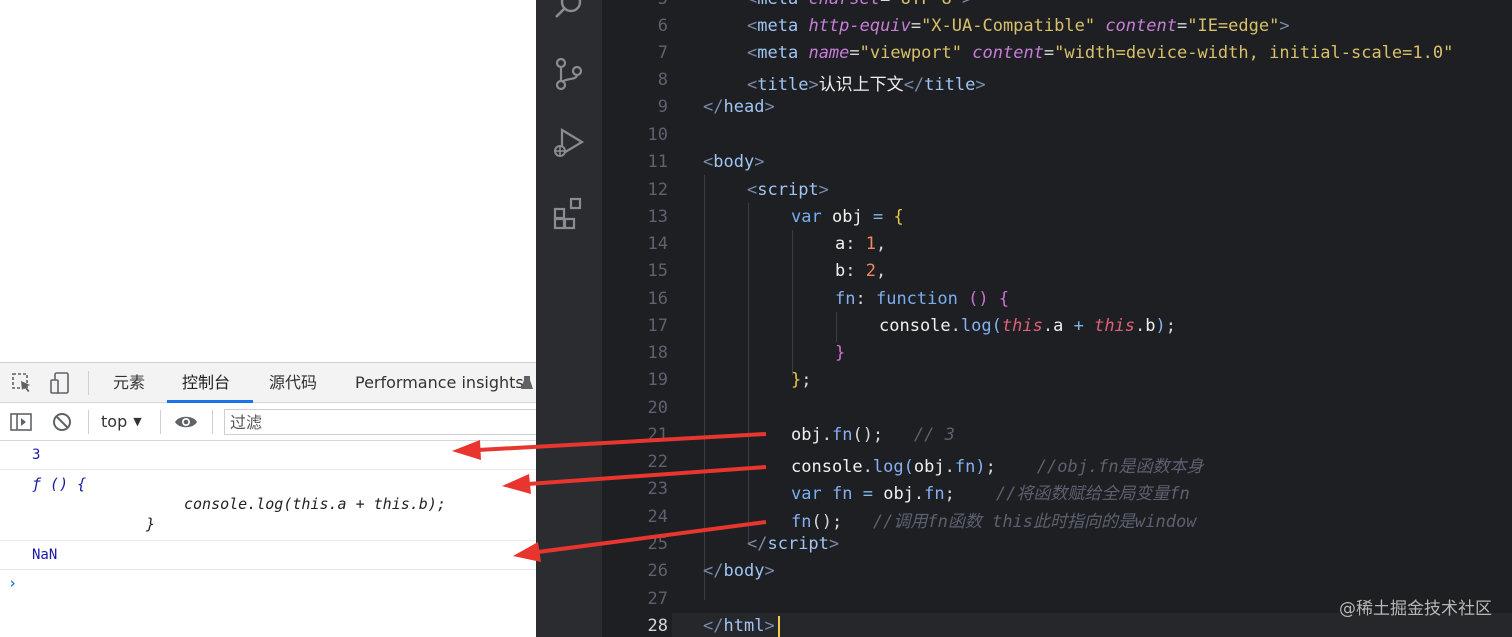 Image resolution: width=1512 pixels, height=637 pixels. I want to click on line-number: 25, so click(657, 544).